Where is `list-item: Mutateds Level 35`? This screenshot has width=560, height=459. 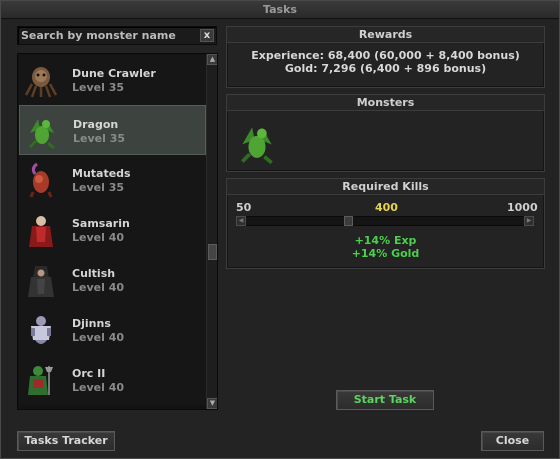 list-item: Mutateds Level 35 is located at coordinates (112, 180).